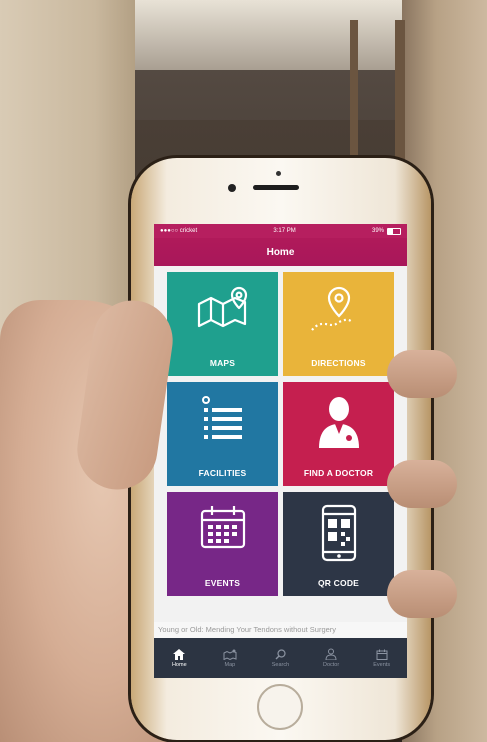  I want to click on tab-map: Map, so click(230, 658).